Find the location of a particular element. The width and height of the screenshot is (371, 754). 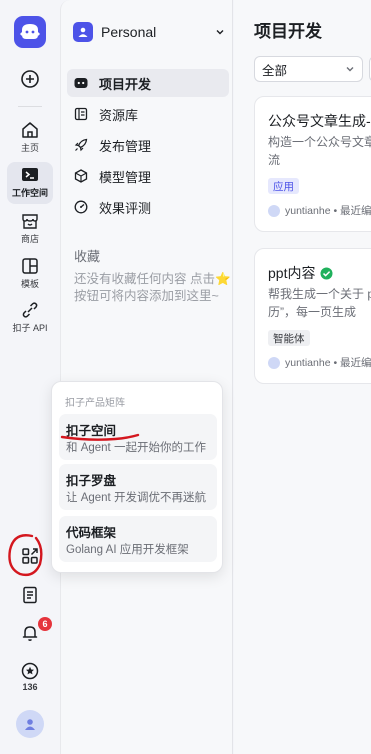

coze-logo is located at coordinates (30, 32).